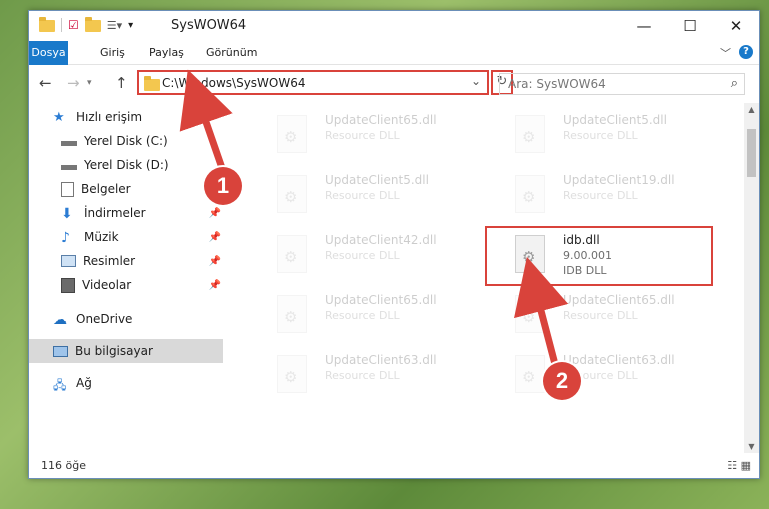 The height and width of the screenshot is (509, 769). I want to click on tab-share: Paylaş, so click(166, 52).